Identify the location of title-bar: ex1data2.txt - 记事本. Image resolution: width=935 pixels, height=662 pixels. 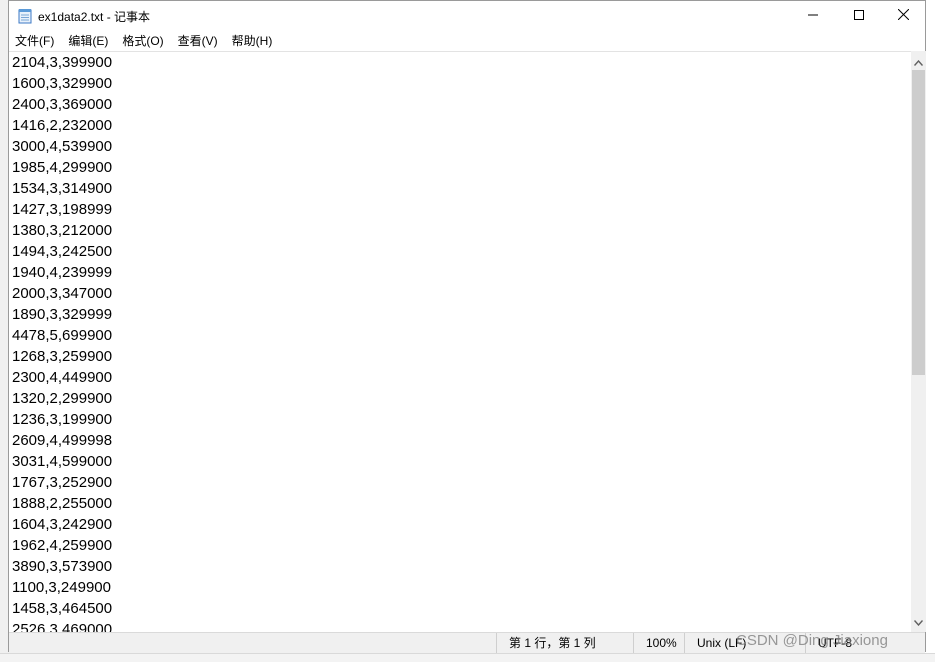
(467, 16).